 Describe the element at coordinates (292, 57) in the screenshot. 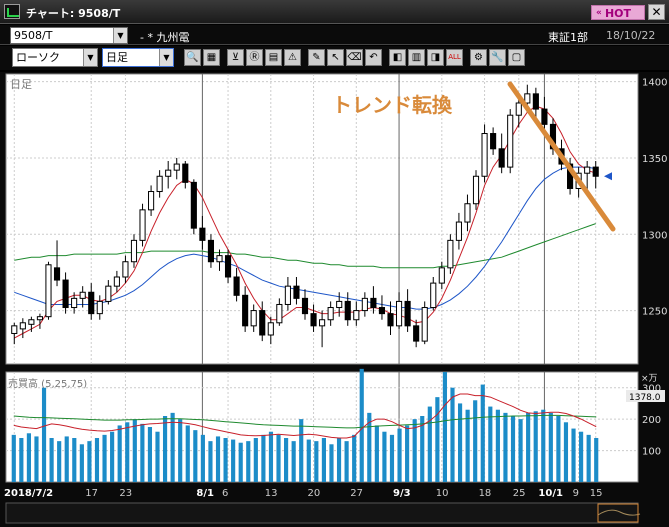

I see `warning-icon: ⚠` at that location.